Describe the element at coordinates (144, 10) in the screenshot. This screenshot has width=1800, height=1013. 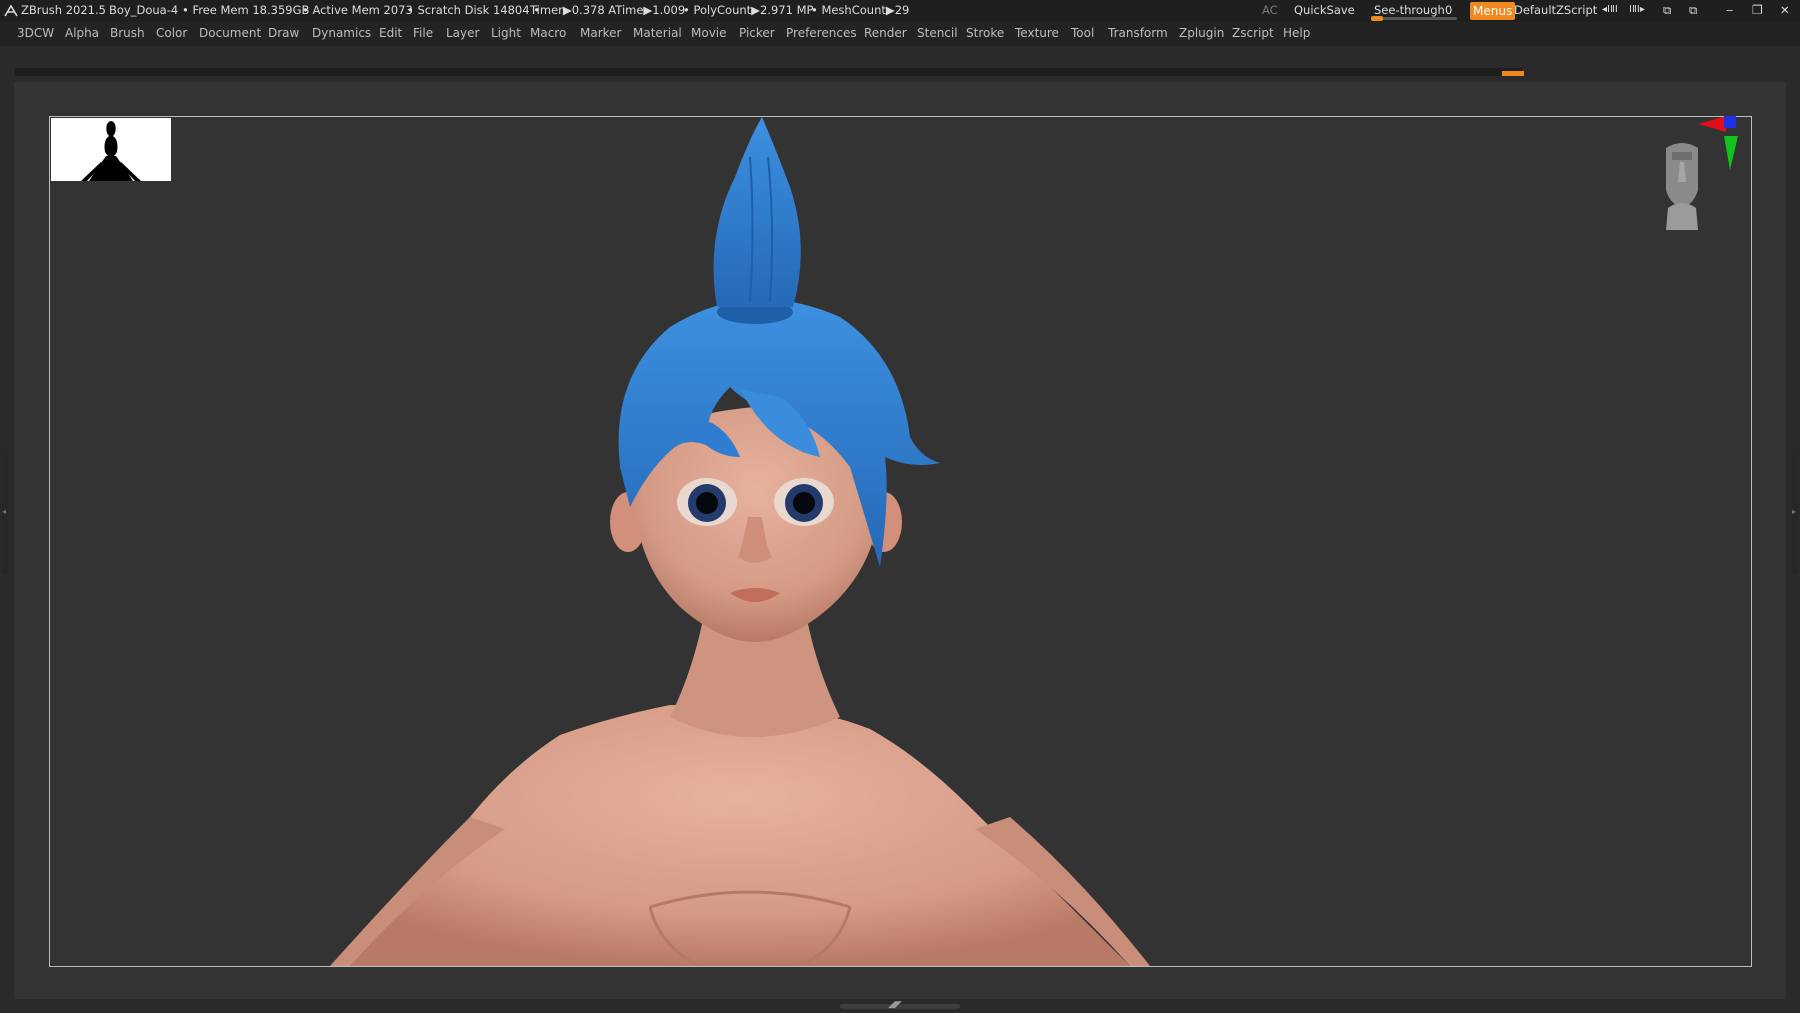
I see `document-name: Boy_Doua-4` at that location.